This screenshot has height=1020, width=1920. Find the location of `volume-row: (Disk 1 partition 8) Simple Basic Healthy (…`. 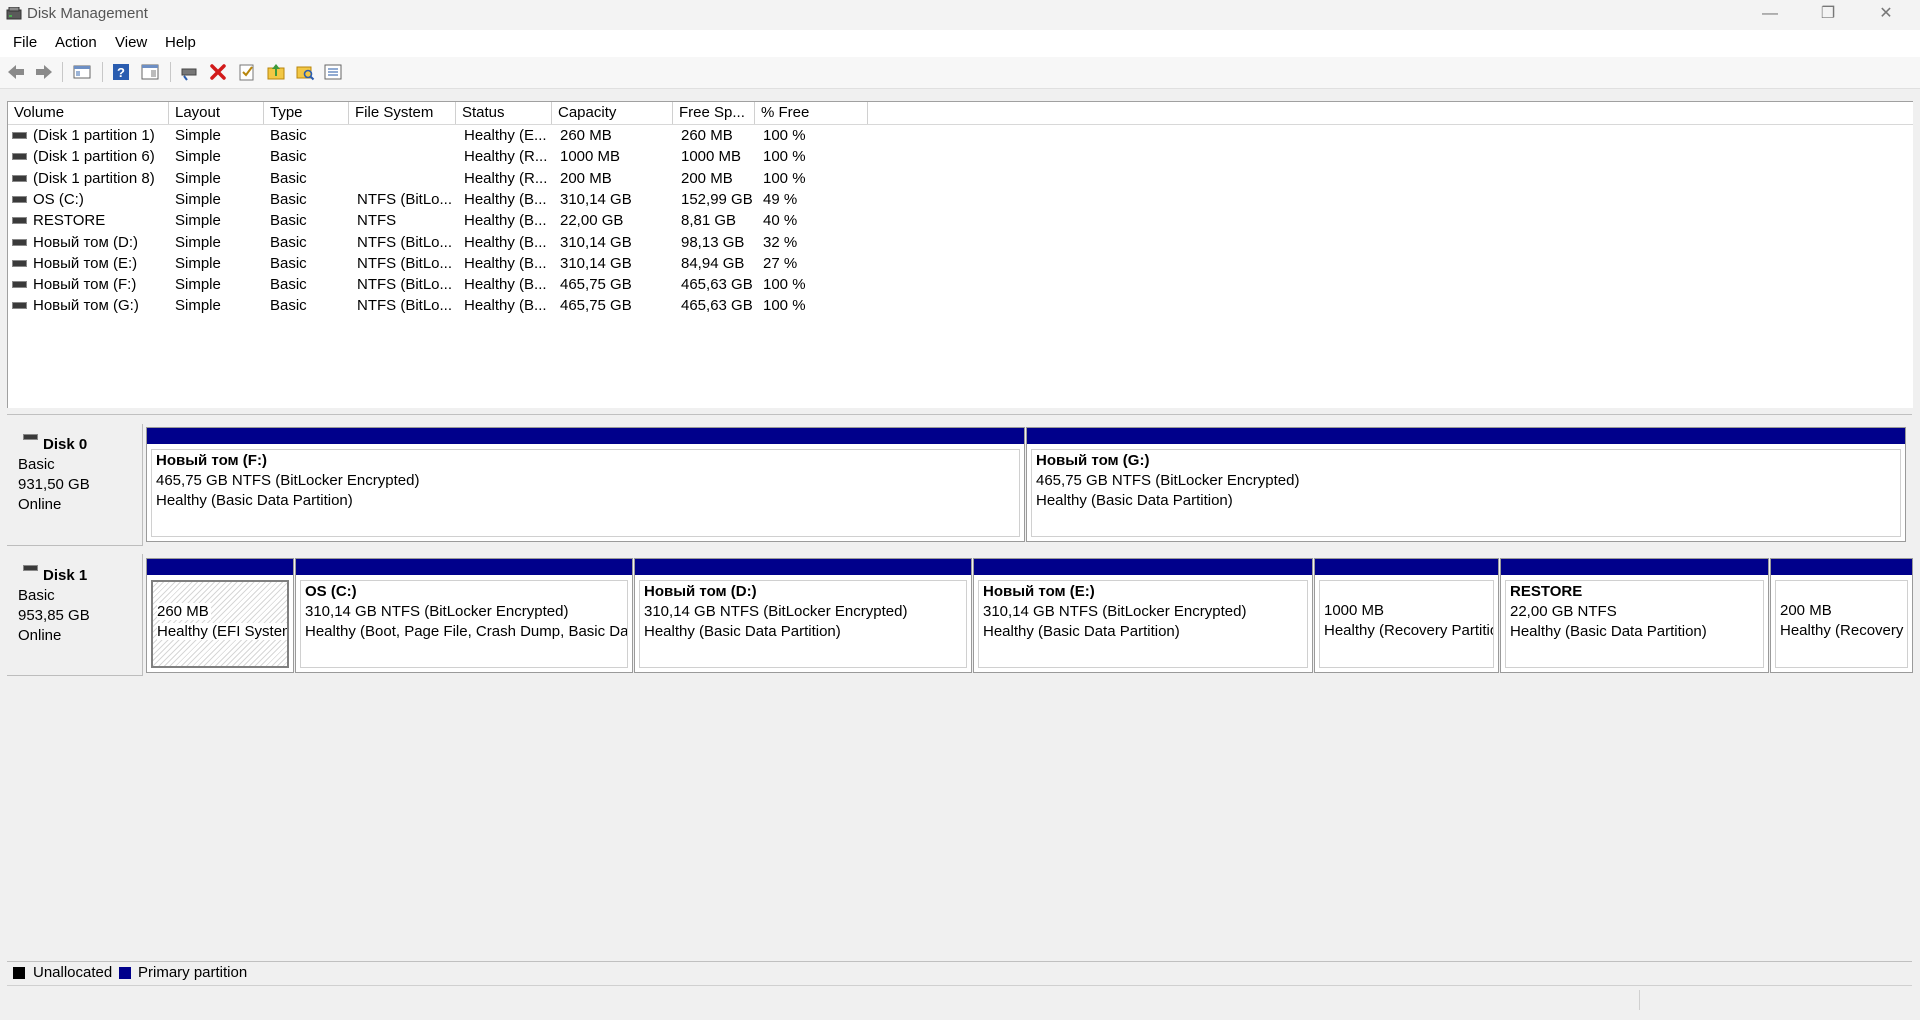

volume-row: (Disk 1 partition 8) Simple Basic Healthy (… is located at coordinates (960, 178).